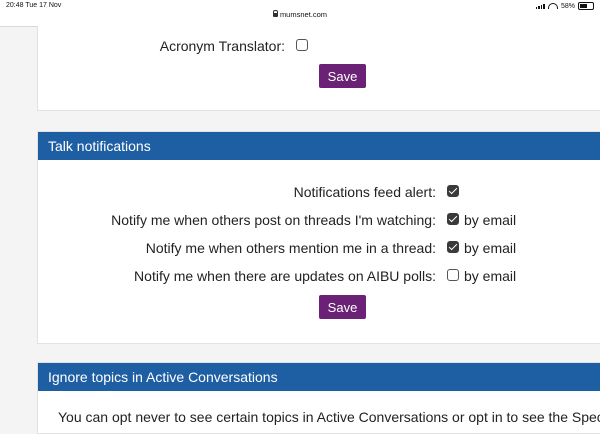 This screenshot has height=434, width=600. I want to click on talk-notifications-header: Talk notifications, so click(319, 146).